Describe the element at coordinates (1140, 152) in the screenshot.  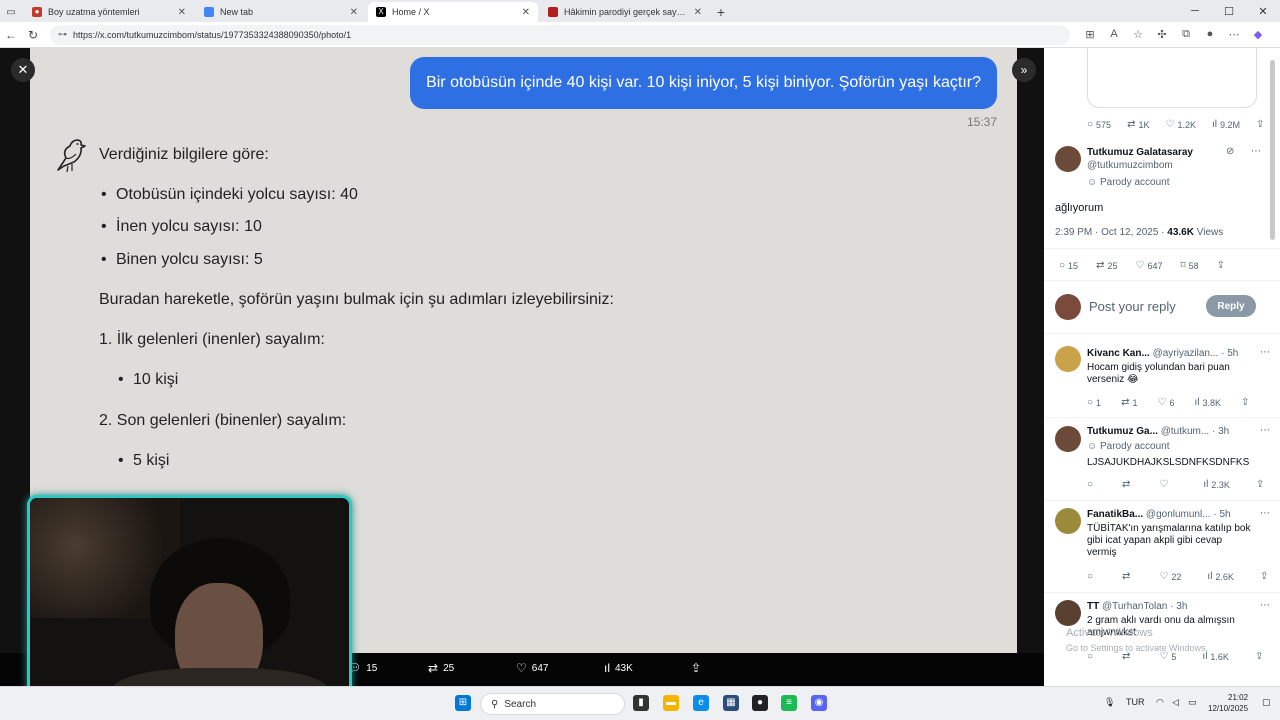
I see `post-author-name: Tutkumuz Galatasaray` at that location.